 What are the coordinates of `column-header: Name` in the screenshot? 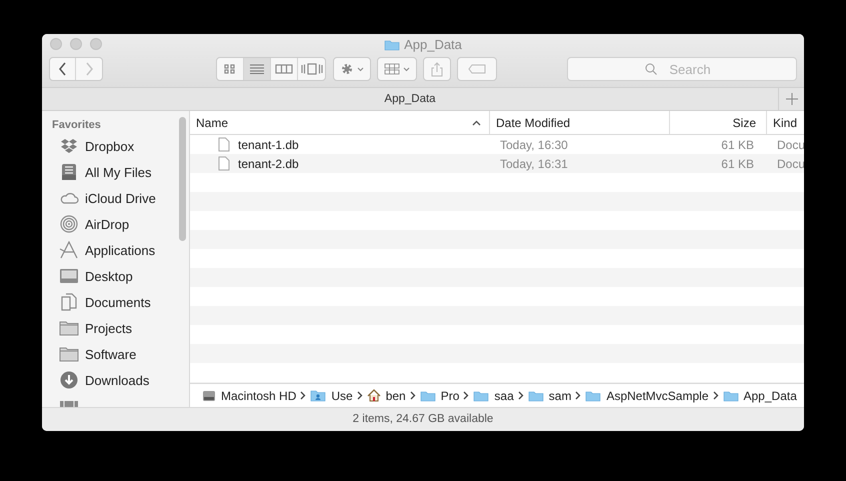 It's located at (340, 122).